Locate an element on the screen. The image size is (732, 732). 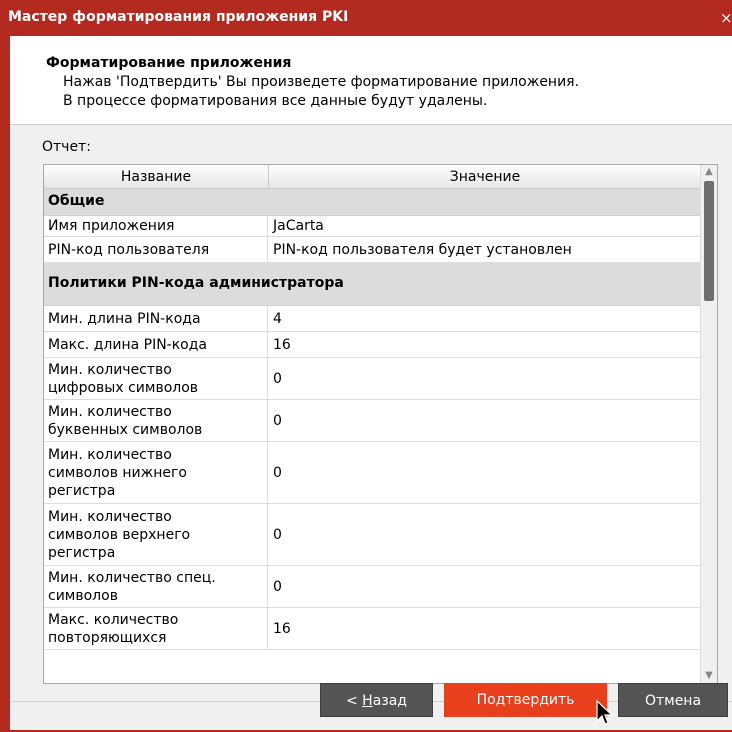
cancel-button: Отмена is located at coordinates (673, 700).